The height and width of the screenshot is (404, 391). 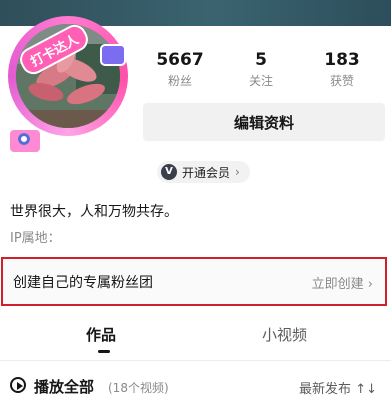 What do you see at coordinates (264, 122) in the screenshot?
I see `edit-profile-button: 编辑资料` at bounding box center [264, 122].